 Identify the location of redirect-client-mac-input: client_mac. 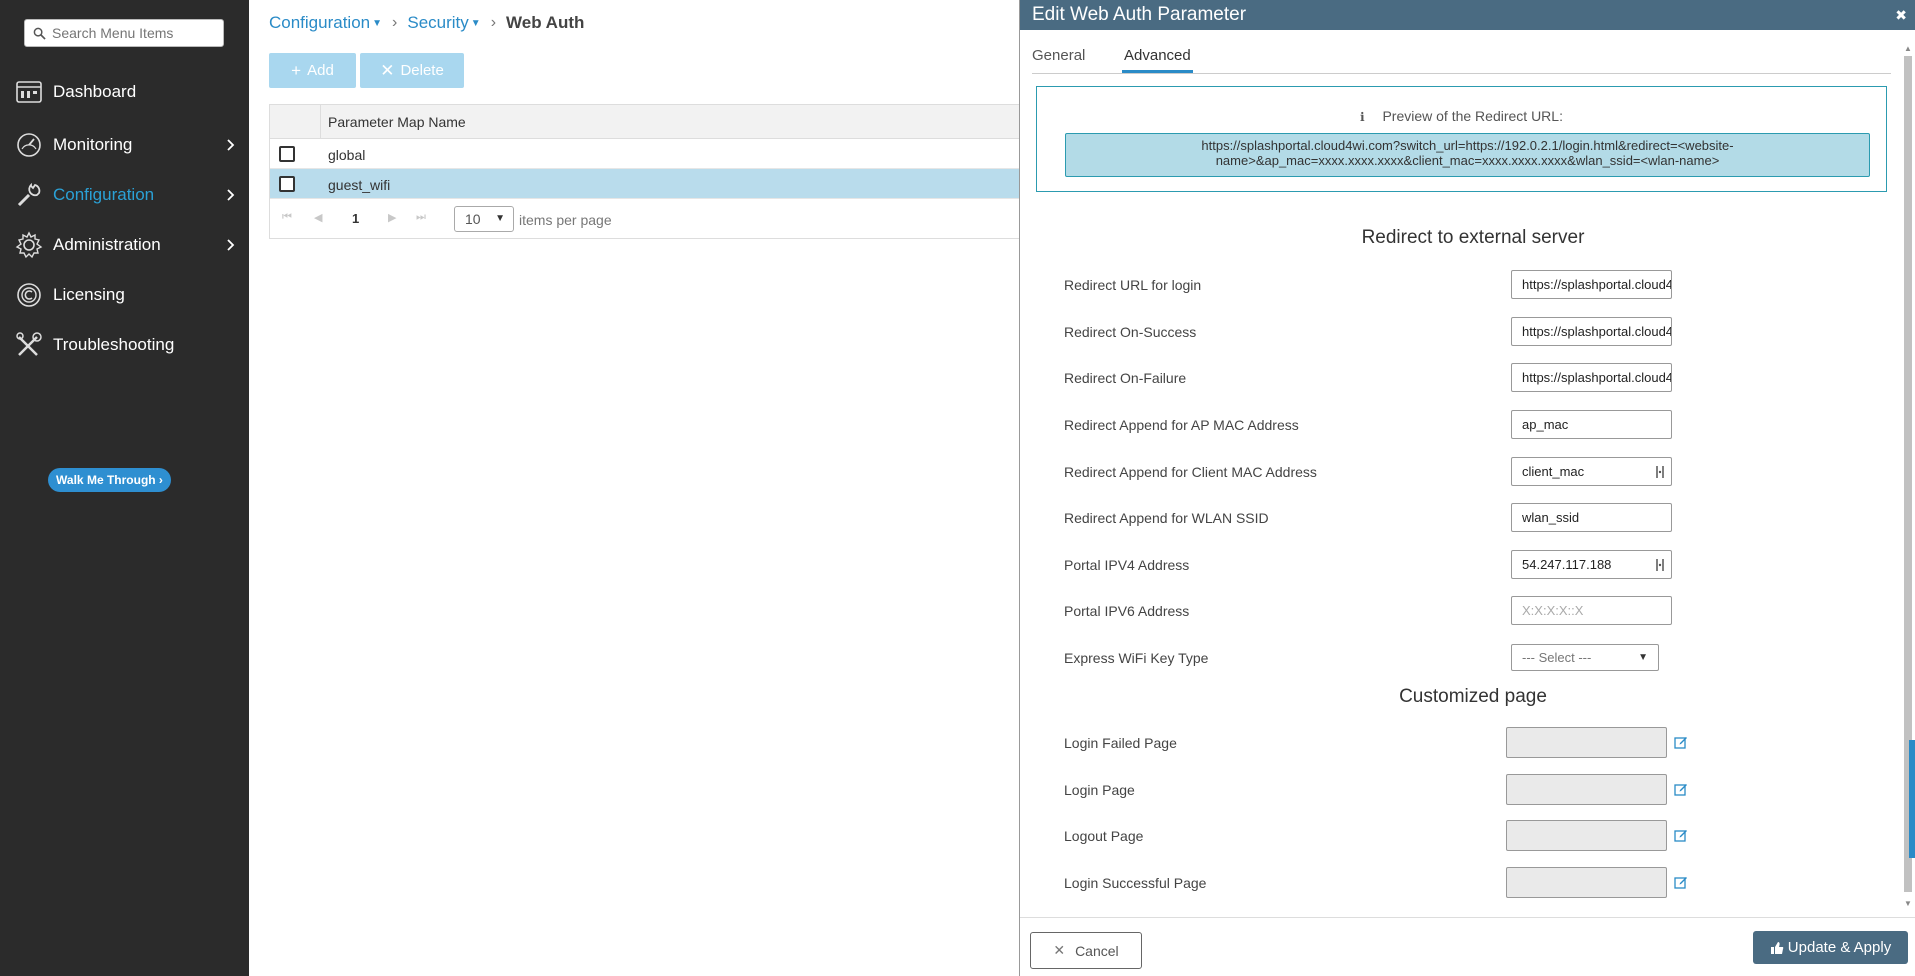
(1553, 471).